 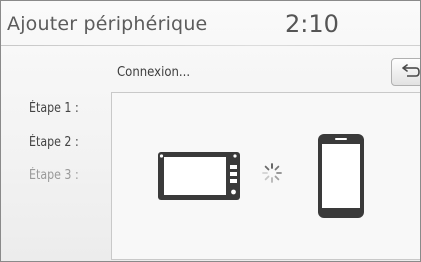 What do you see at coordinates (411, 70) in the screenshot?
I see `back-arrow-icon` at bounding box center [411, 70].